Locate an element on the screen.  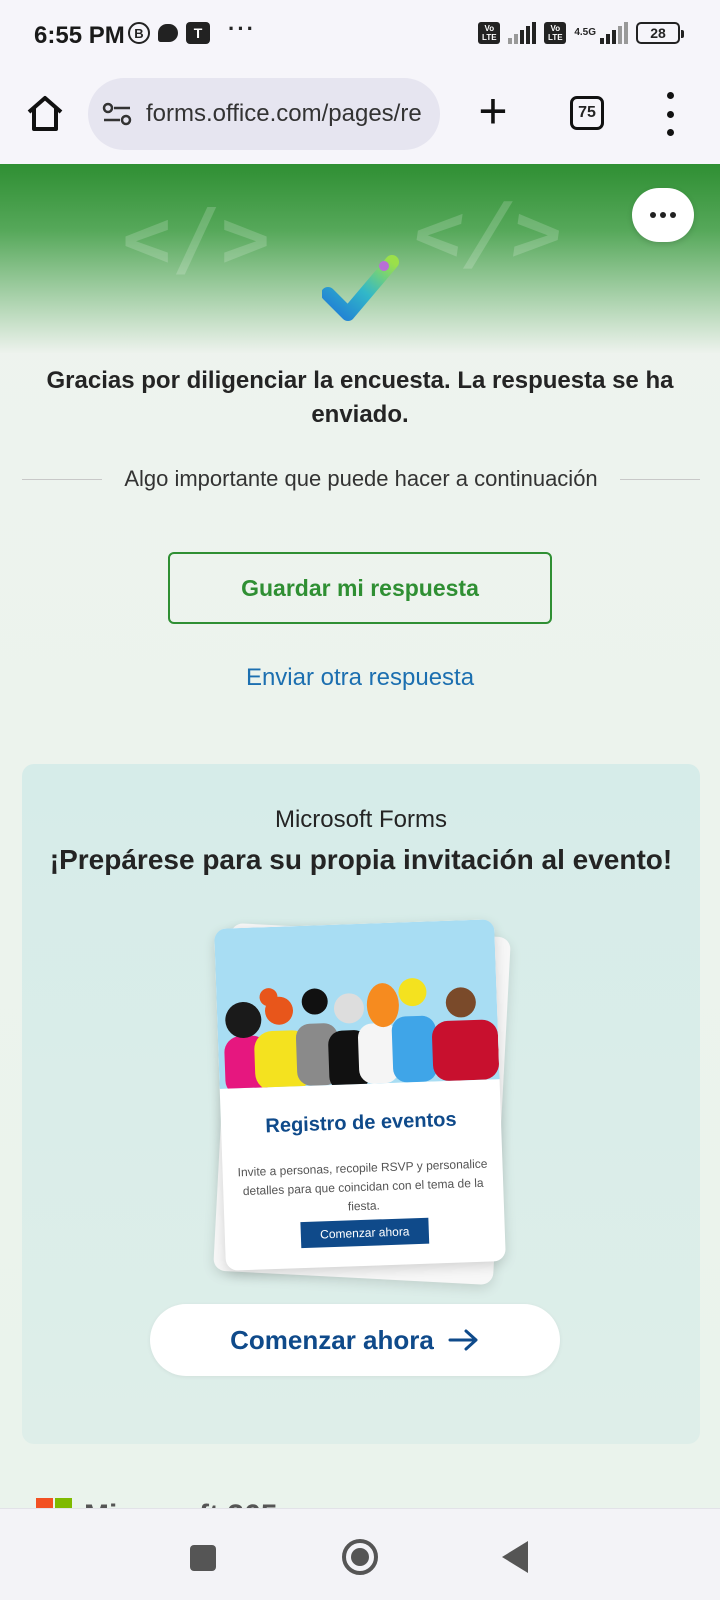
card-start-button: Comenzar ahora is located at coordinates (365, 1233).